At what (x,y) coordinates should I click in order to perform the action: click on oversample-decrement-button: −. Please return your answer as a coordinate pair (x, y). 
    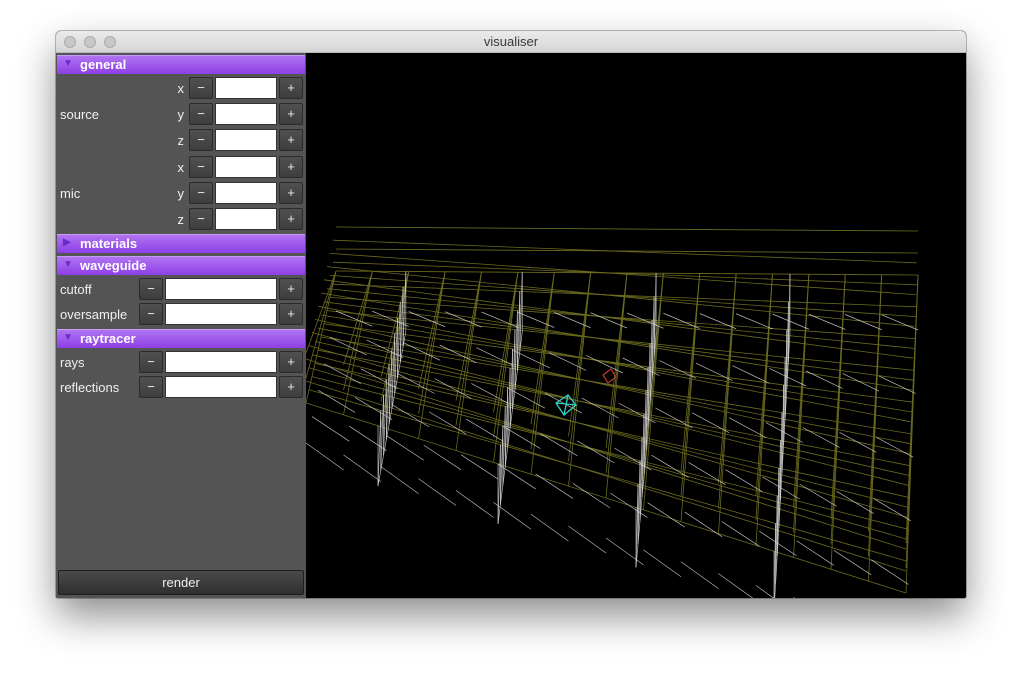
    Looking at the image, I should click on (151, 314).